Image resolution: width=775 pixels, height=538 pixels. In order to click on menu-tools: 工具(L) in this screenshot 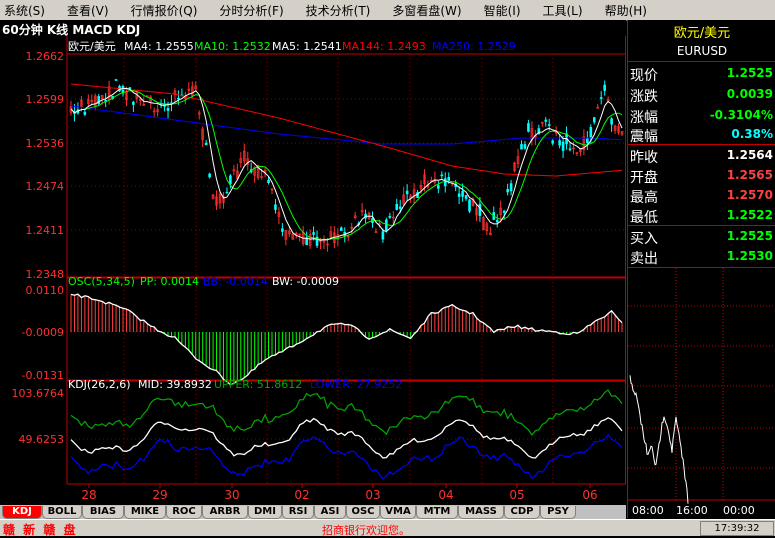, I will do `click(563, 10)`.